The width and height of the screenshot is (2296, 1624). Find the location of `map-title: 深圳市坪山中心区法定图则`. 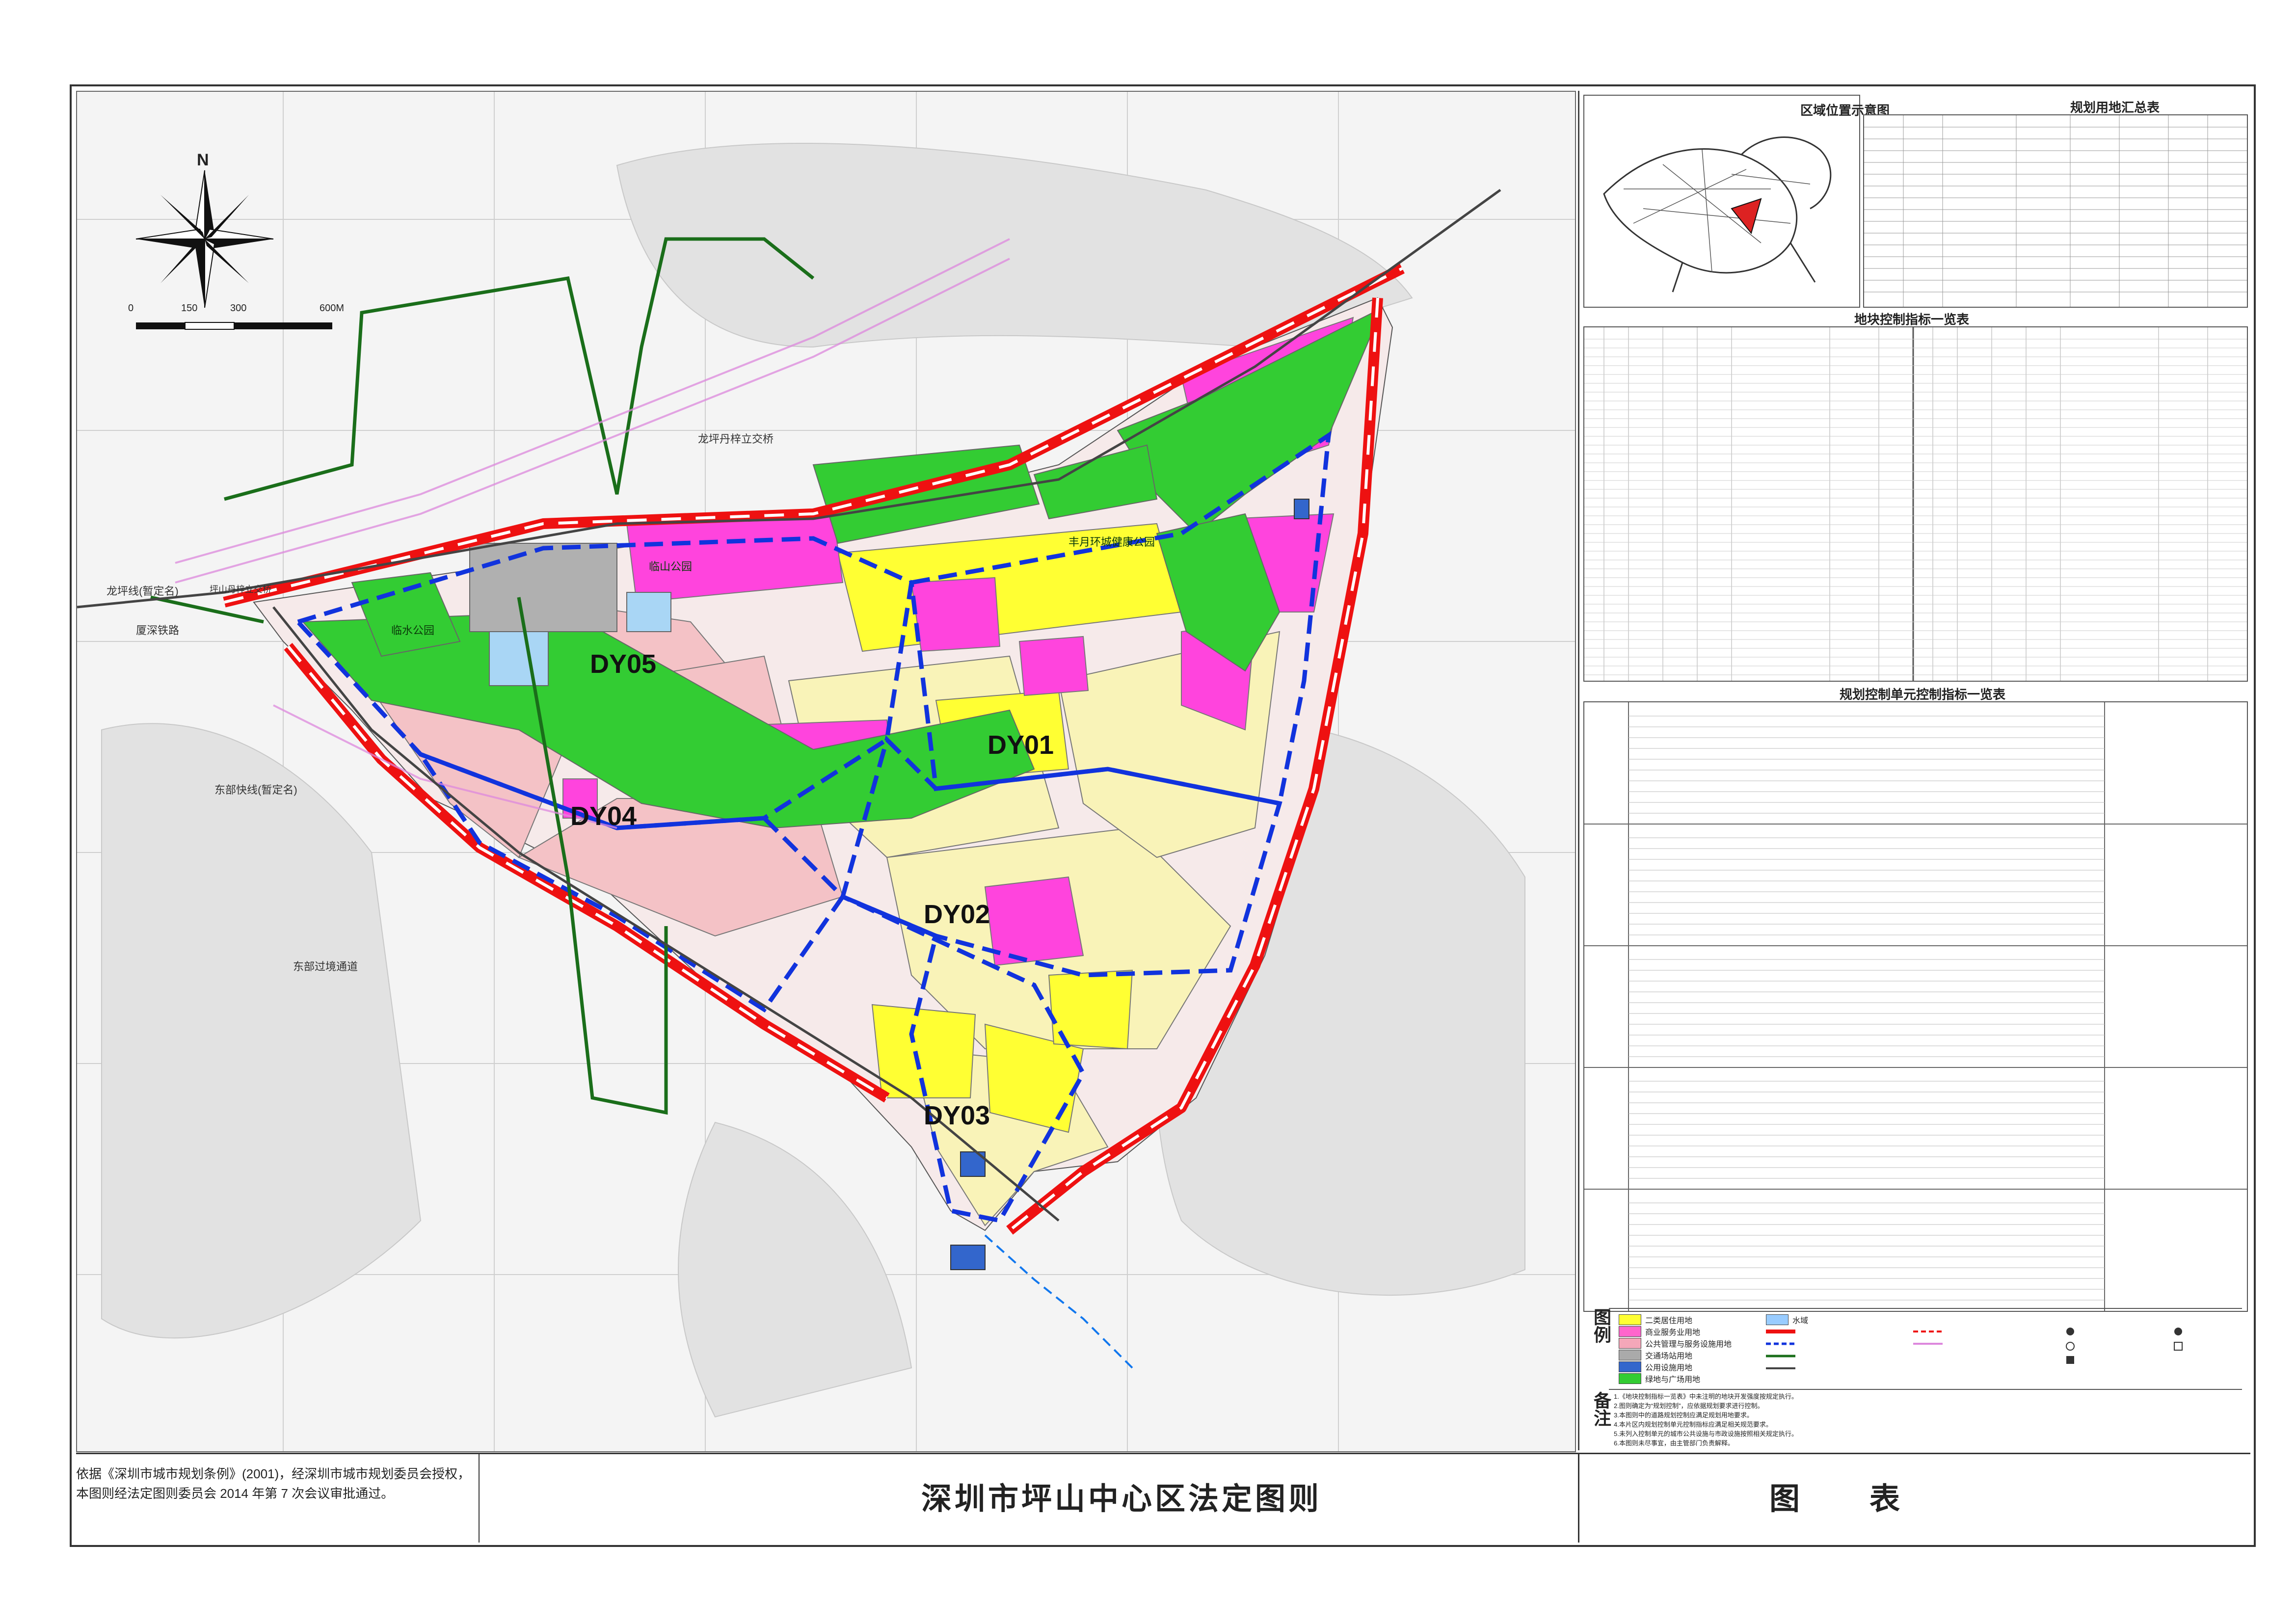

map-title: 深圳市坪山中心区法定图则 is located at coordinates (1121, 1499).